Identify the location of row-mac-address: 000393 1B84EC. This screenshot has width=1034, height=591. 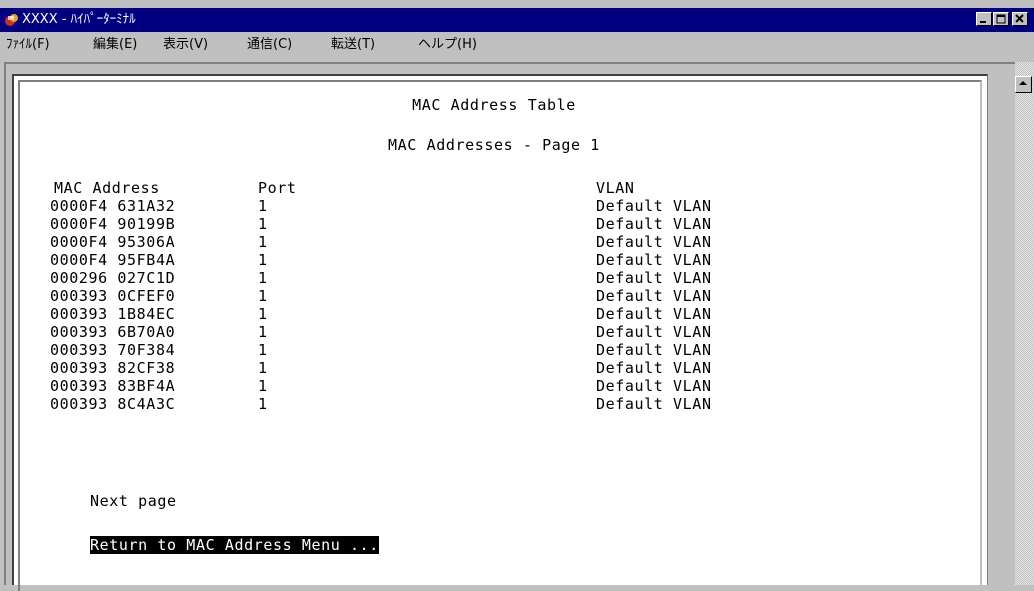
(113, 314).